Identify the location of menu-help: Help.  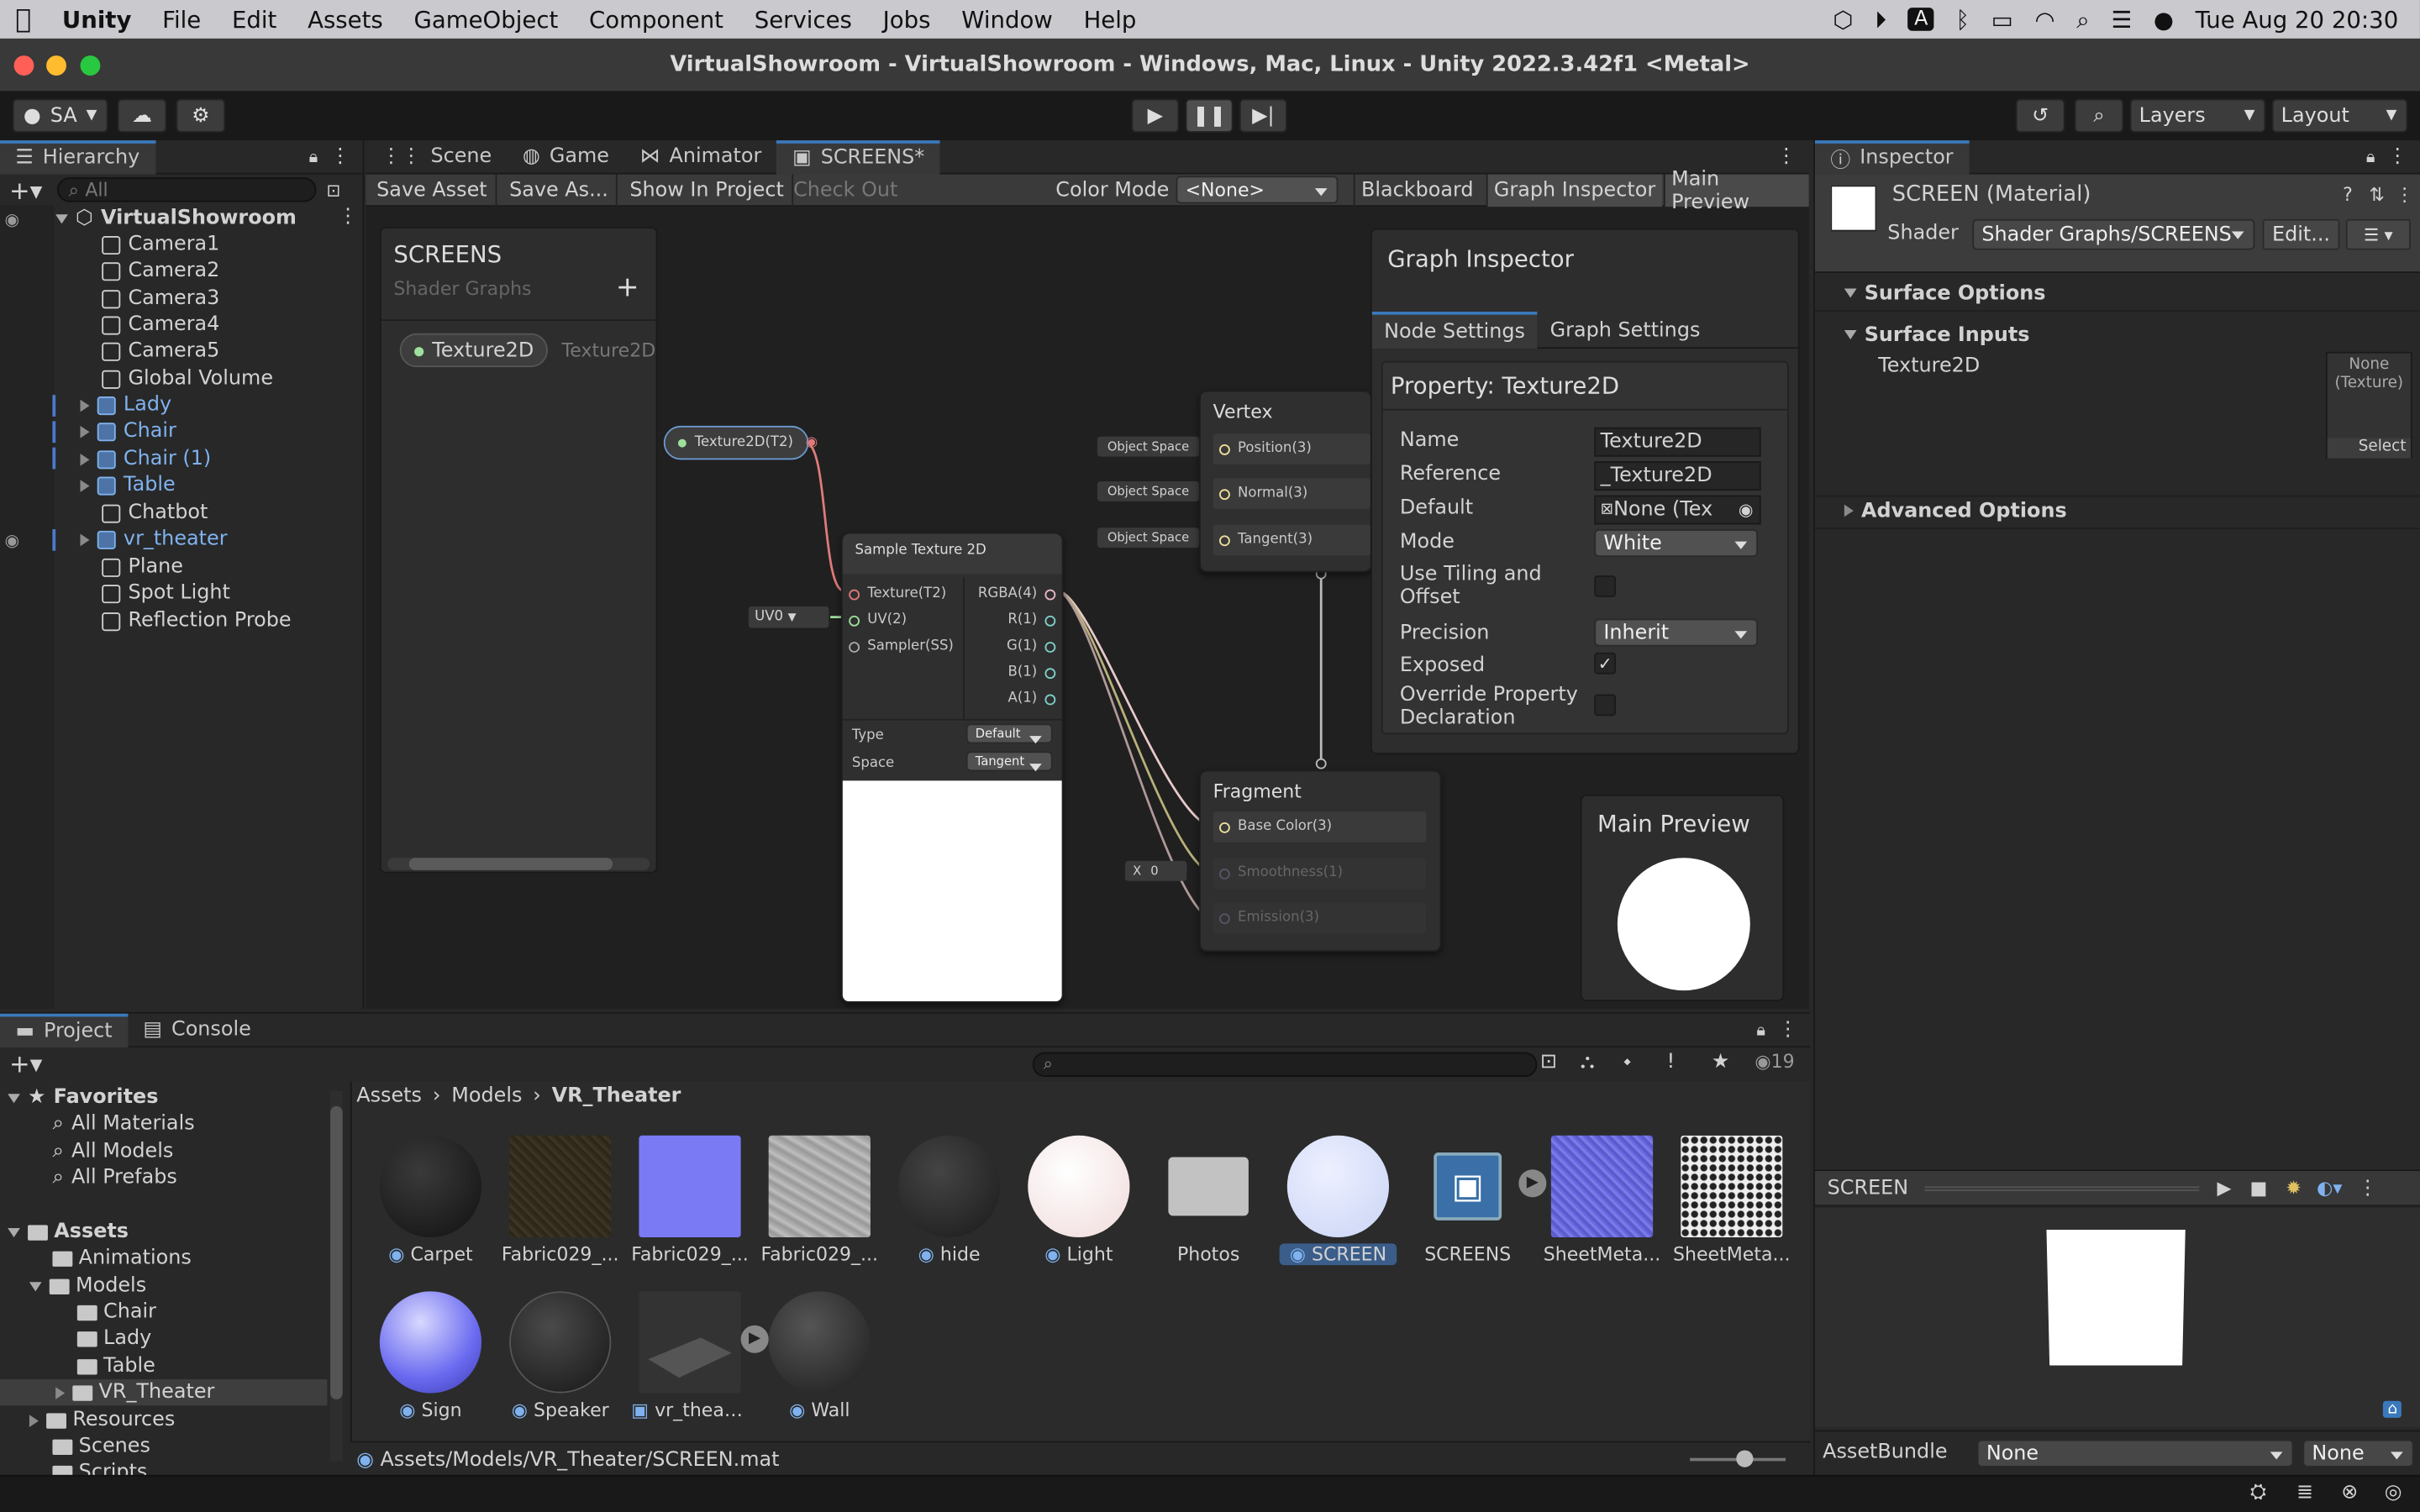
(1110, 19).